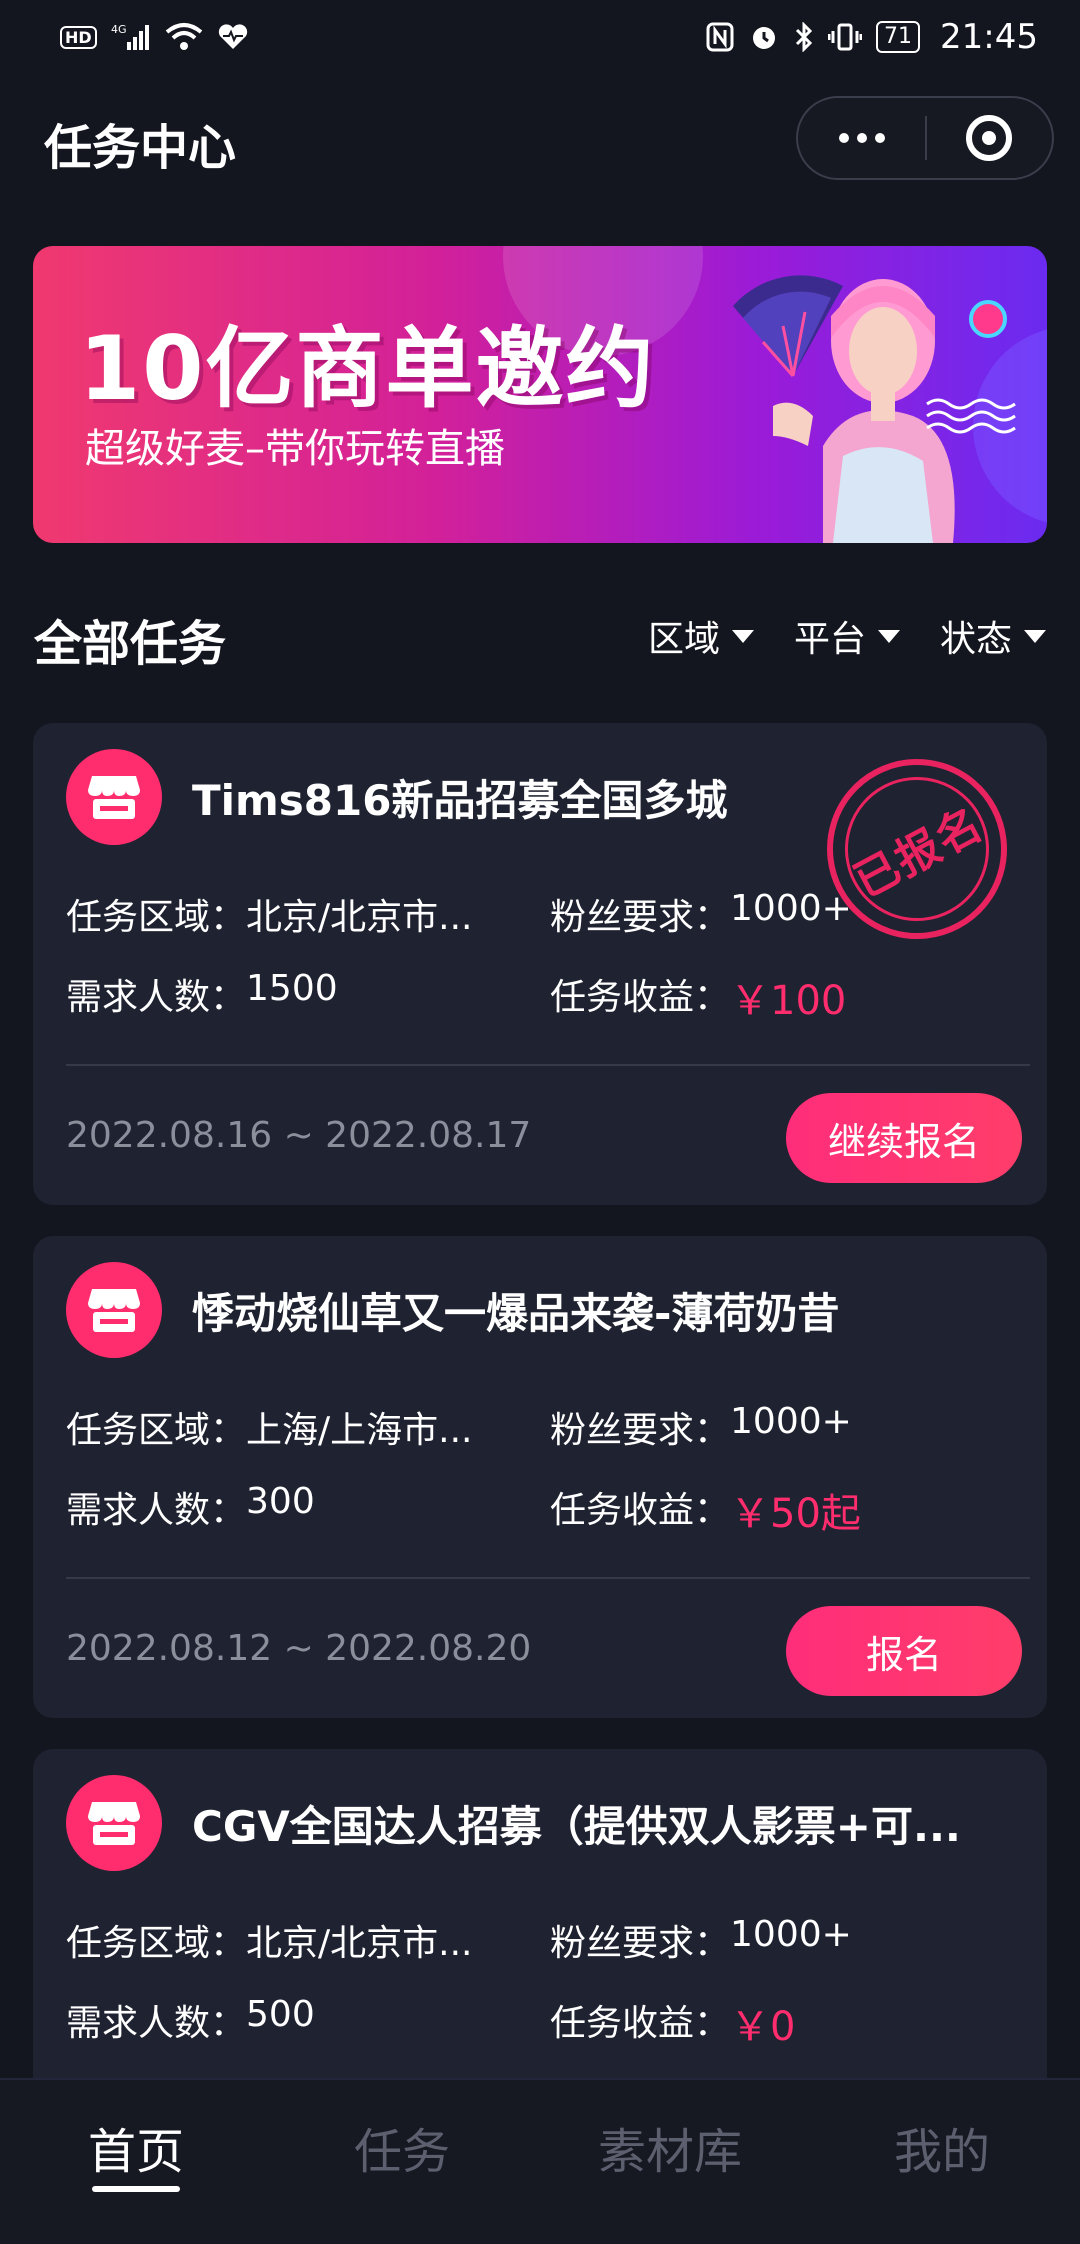 The image size is (1080, 2244). Describe the element at coordinates (540, 634) in the screenshot. I see `task-section-header: 全部任务 区域 平台 状态` at that location.